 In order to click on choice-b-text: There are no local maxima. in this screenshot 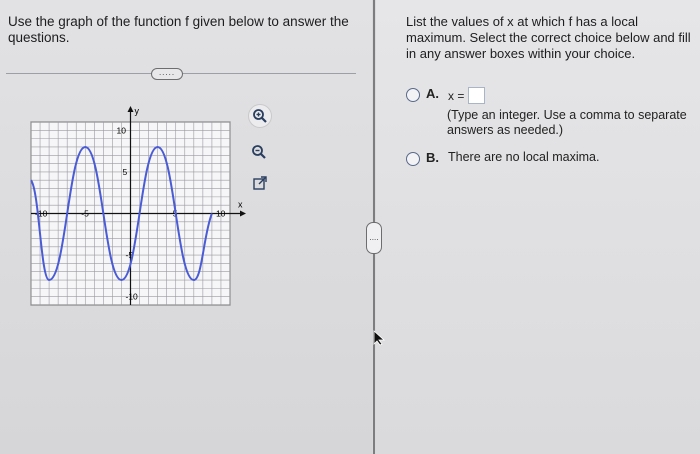, I will do `click(524, 157)`.